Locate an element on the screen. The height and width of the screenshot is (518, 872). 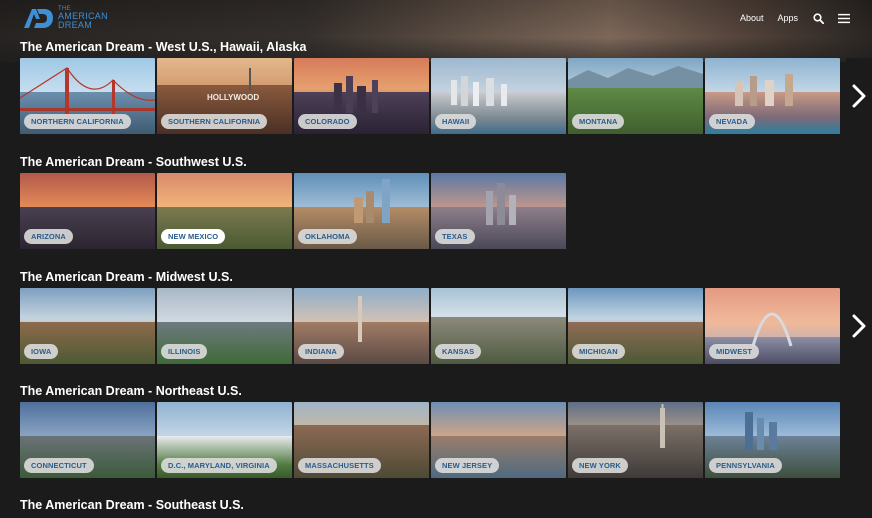
section-southeast: The American Dream - Southeast U.S. is located at coordinates (446, 505).